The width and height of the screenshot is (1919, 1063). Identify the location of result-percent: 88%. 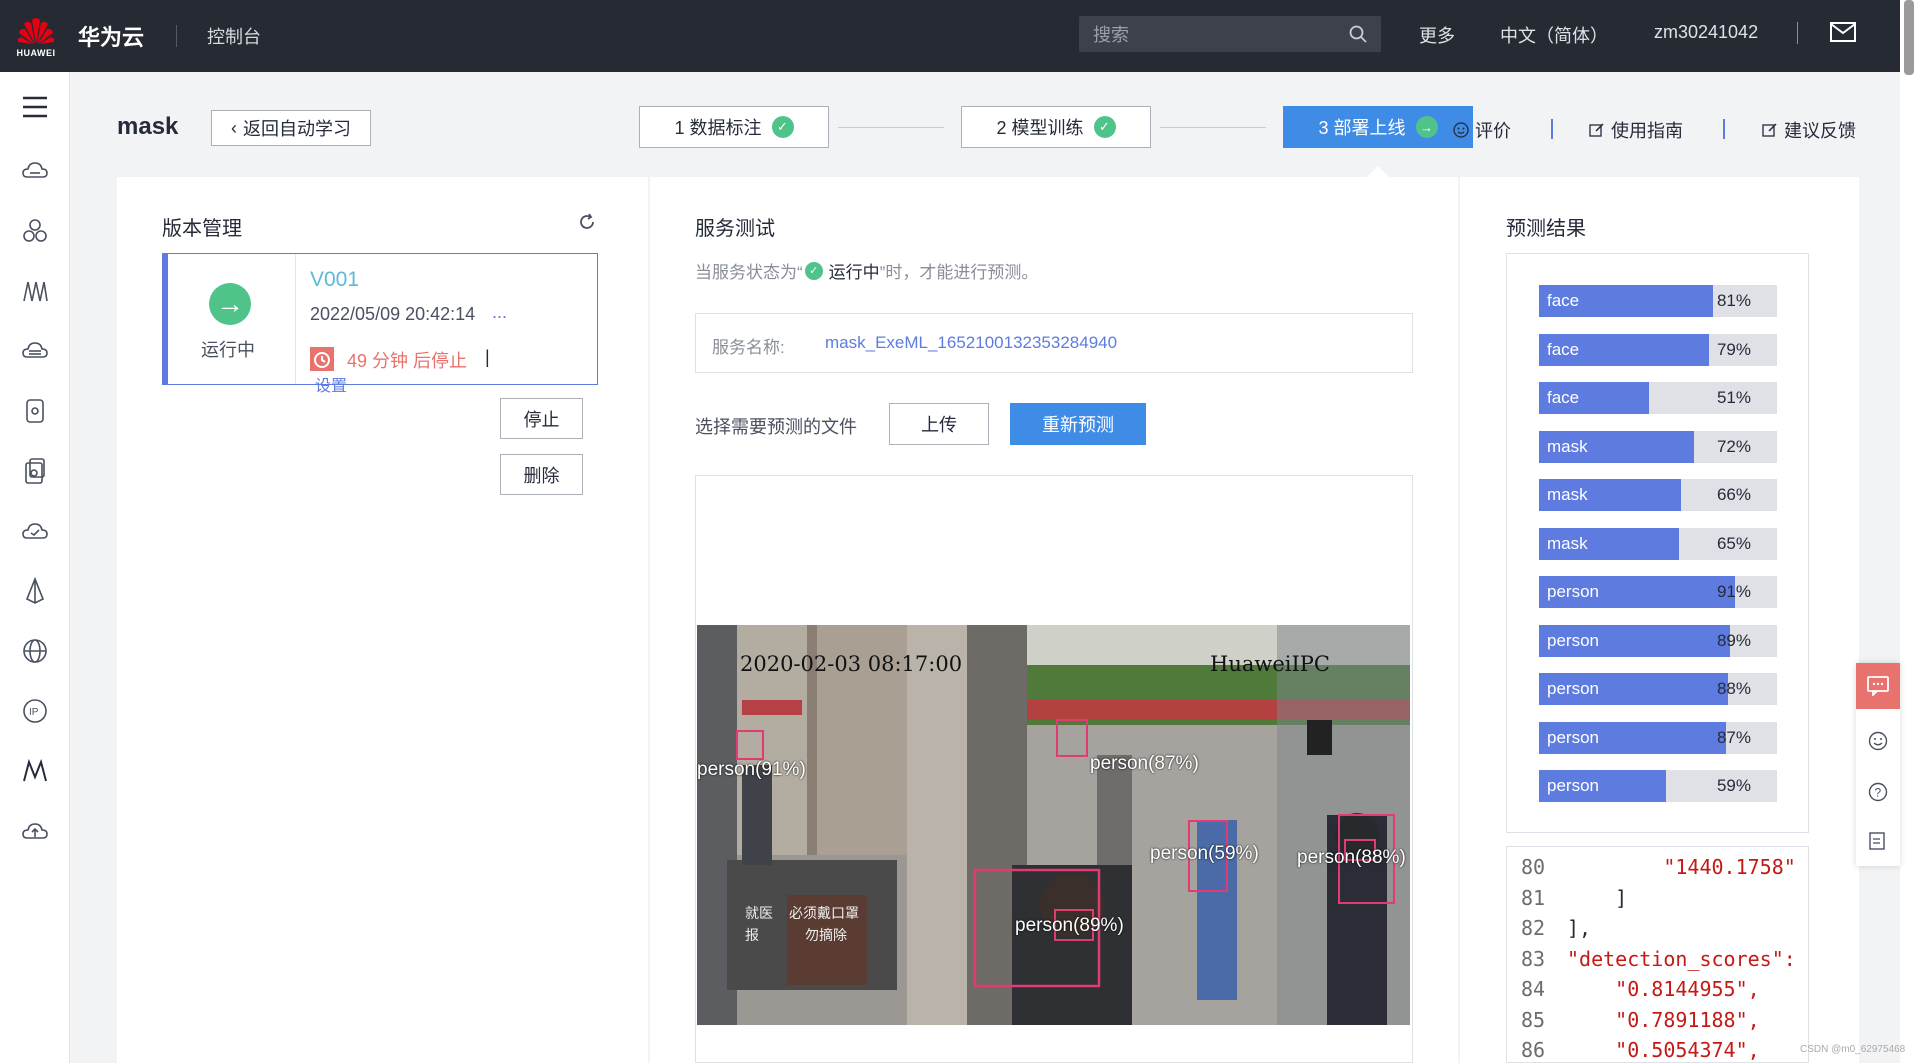
(1733, 688).